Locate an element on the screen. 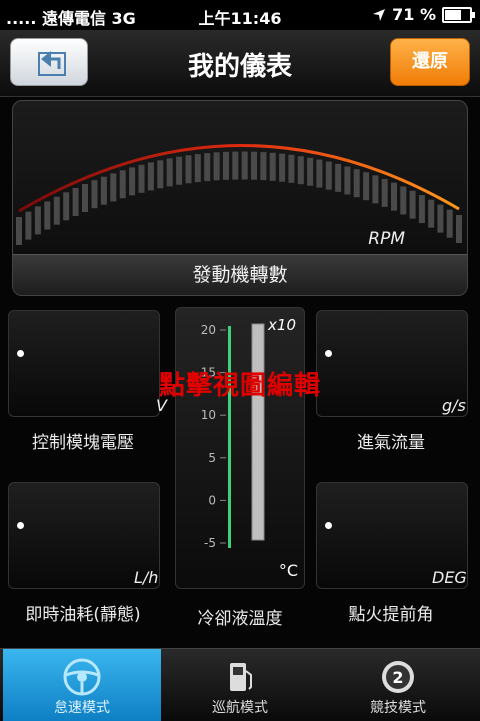 Image resolution: width=480 pixels, height=721 pixels. tab-idle-mode: 怠速模式 is located at coordinates (82, 685).